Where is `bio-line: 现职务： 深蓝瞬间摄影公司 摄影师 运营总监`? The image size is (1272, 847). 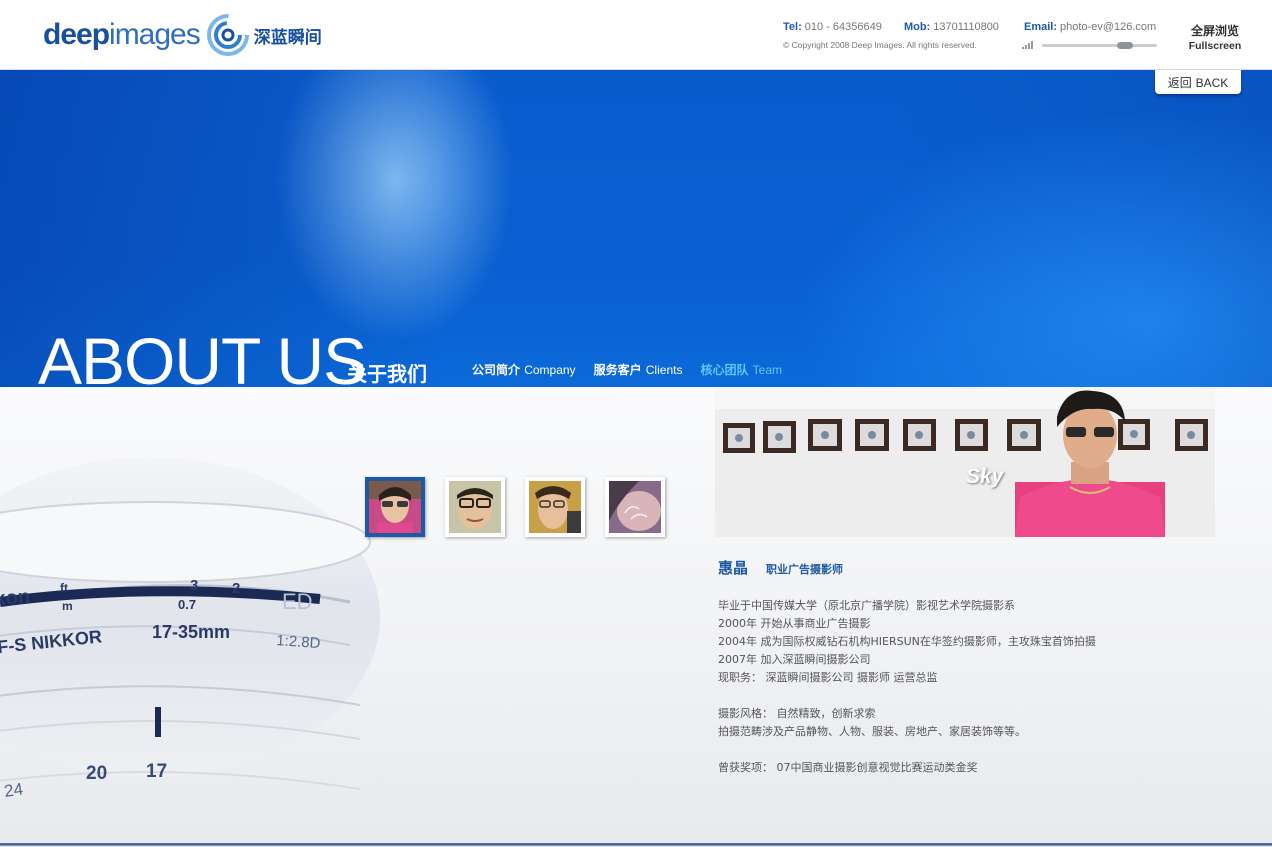
bio-line: 现职务： 深蓝瞬间摄影公司 摄影师 运营总监 is located at coordinates (828, 677).